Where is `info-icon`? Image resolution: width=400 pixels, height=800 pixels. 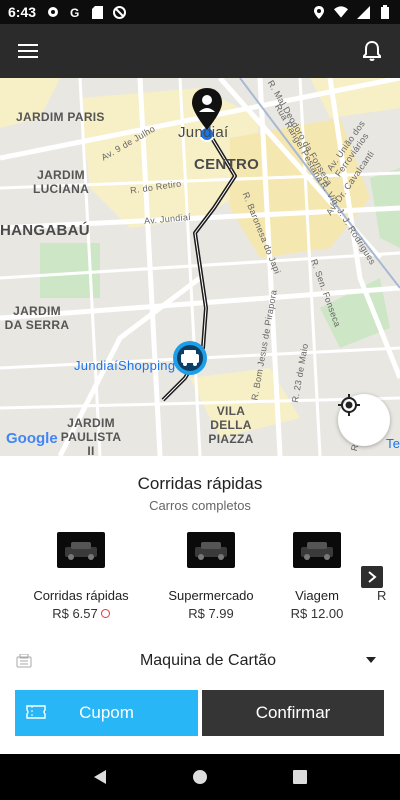
info-icon is located at coordinates (105, 614).